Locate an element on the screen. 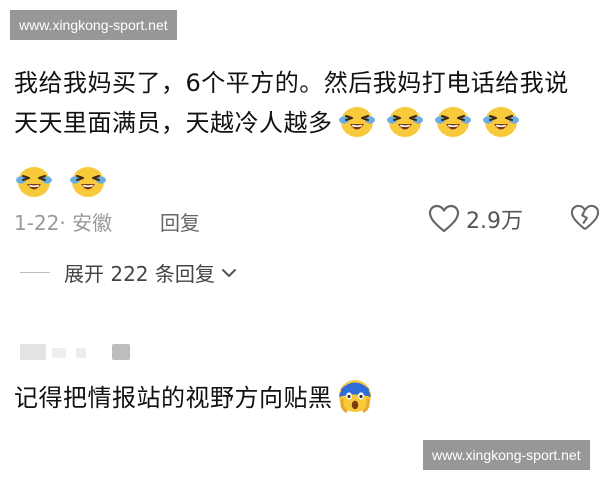 The image size is (600, 480). screaming-fear-emoji is located at coordinates (355, 401).